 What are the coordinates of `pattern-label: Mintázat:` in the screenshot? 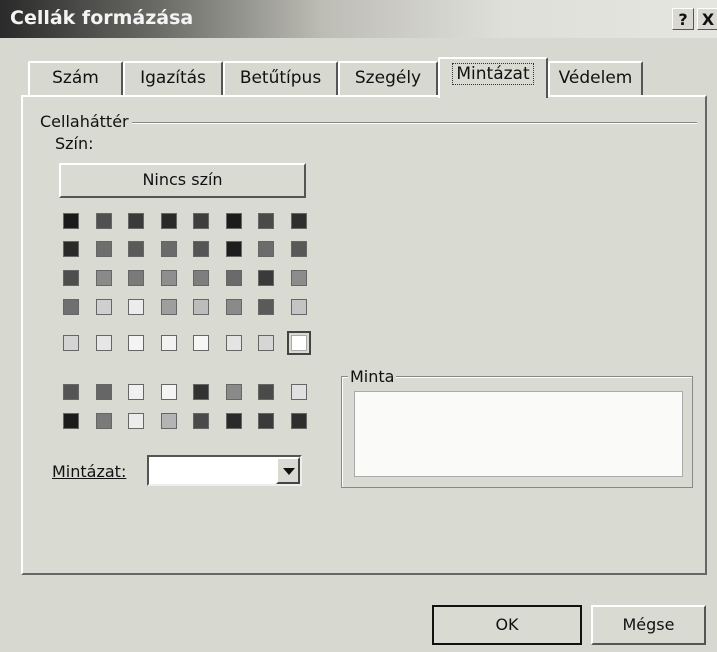 It's located at (89, 471).